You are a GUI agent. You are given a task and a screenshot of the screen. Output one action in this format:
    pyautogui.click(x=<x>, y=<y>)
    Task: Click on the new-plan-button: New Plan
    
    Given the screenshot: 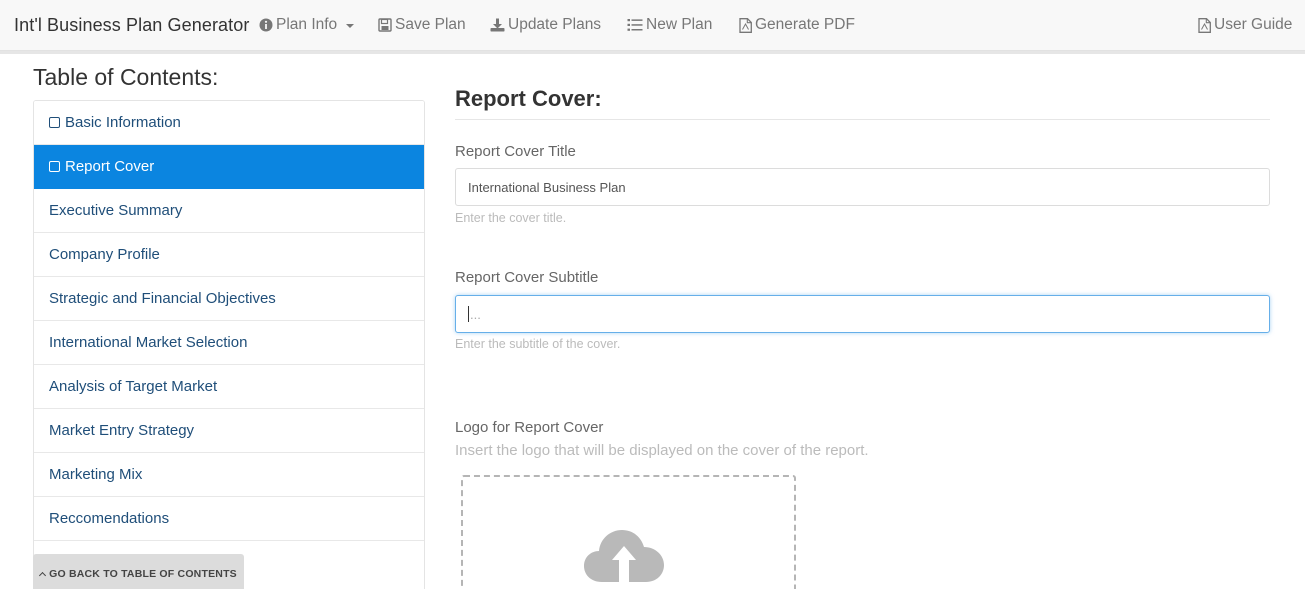 What is the action you would take?
    pyautogui.click(x=669, y=25)
    